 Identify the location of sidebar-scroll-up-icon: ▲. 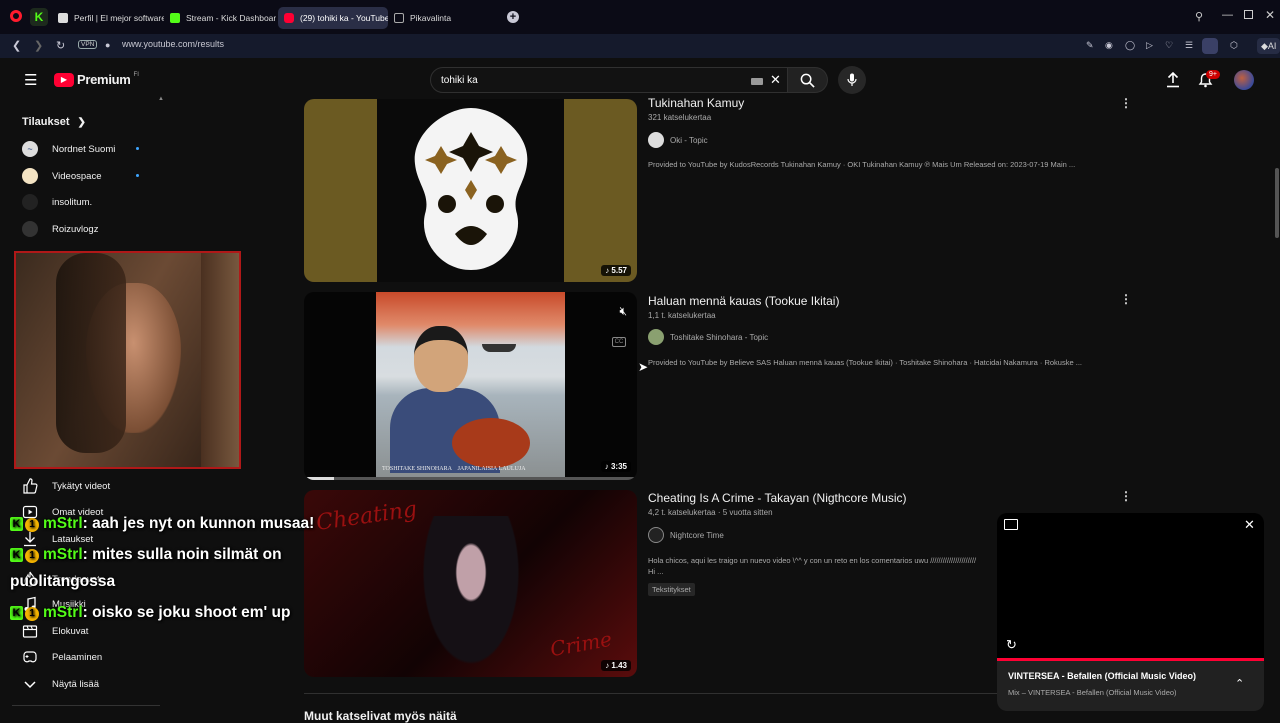
(161, 99).